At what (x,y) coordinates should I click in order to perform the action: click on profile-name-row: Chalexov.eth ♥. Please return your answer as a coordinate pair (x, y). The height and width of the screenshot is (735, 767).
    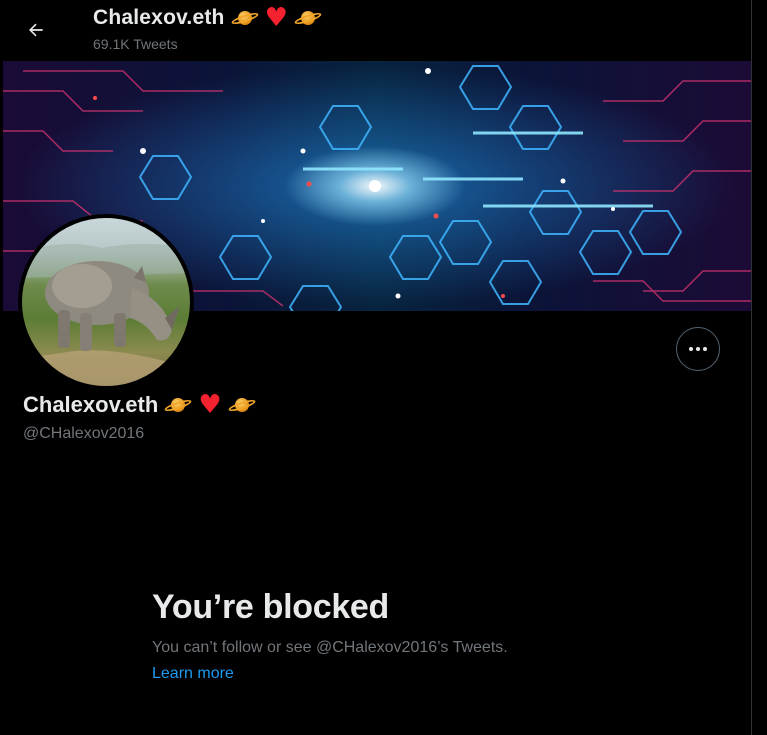
    Looking at the image, I should click on (140, 405).